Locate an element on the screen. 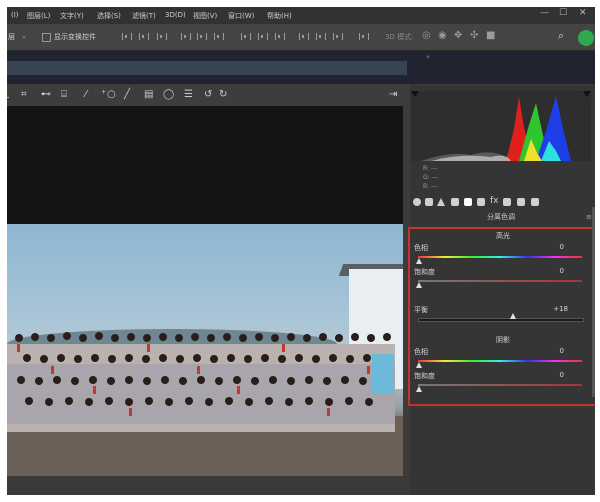 This screenshot has width=600, height=502. toggle-fullscreen-icon: ⇥ is located at coordinates (393, 95).